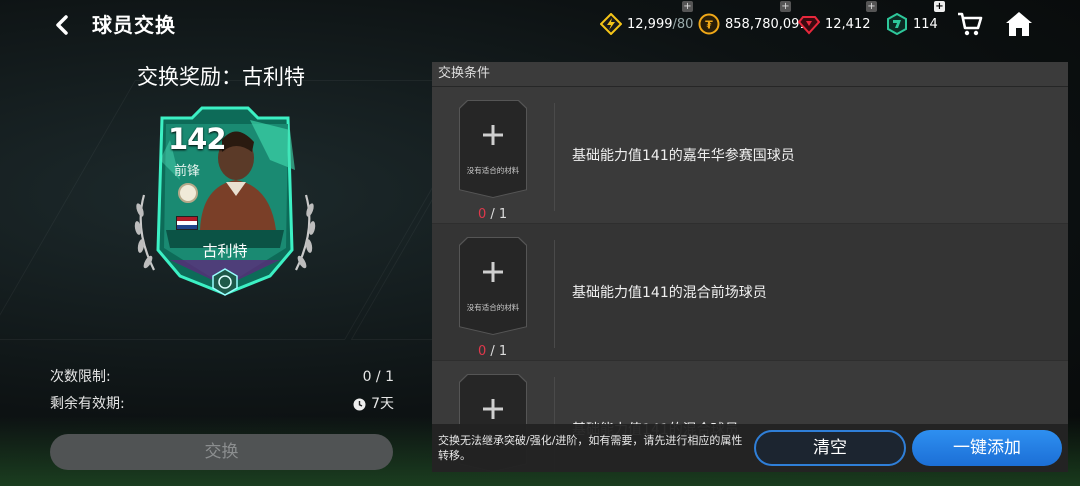  What do you see at coordinates (830, 448) in the screenshot?
I see `clear-button: 清空` at bounding box center [830, 448].